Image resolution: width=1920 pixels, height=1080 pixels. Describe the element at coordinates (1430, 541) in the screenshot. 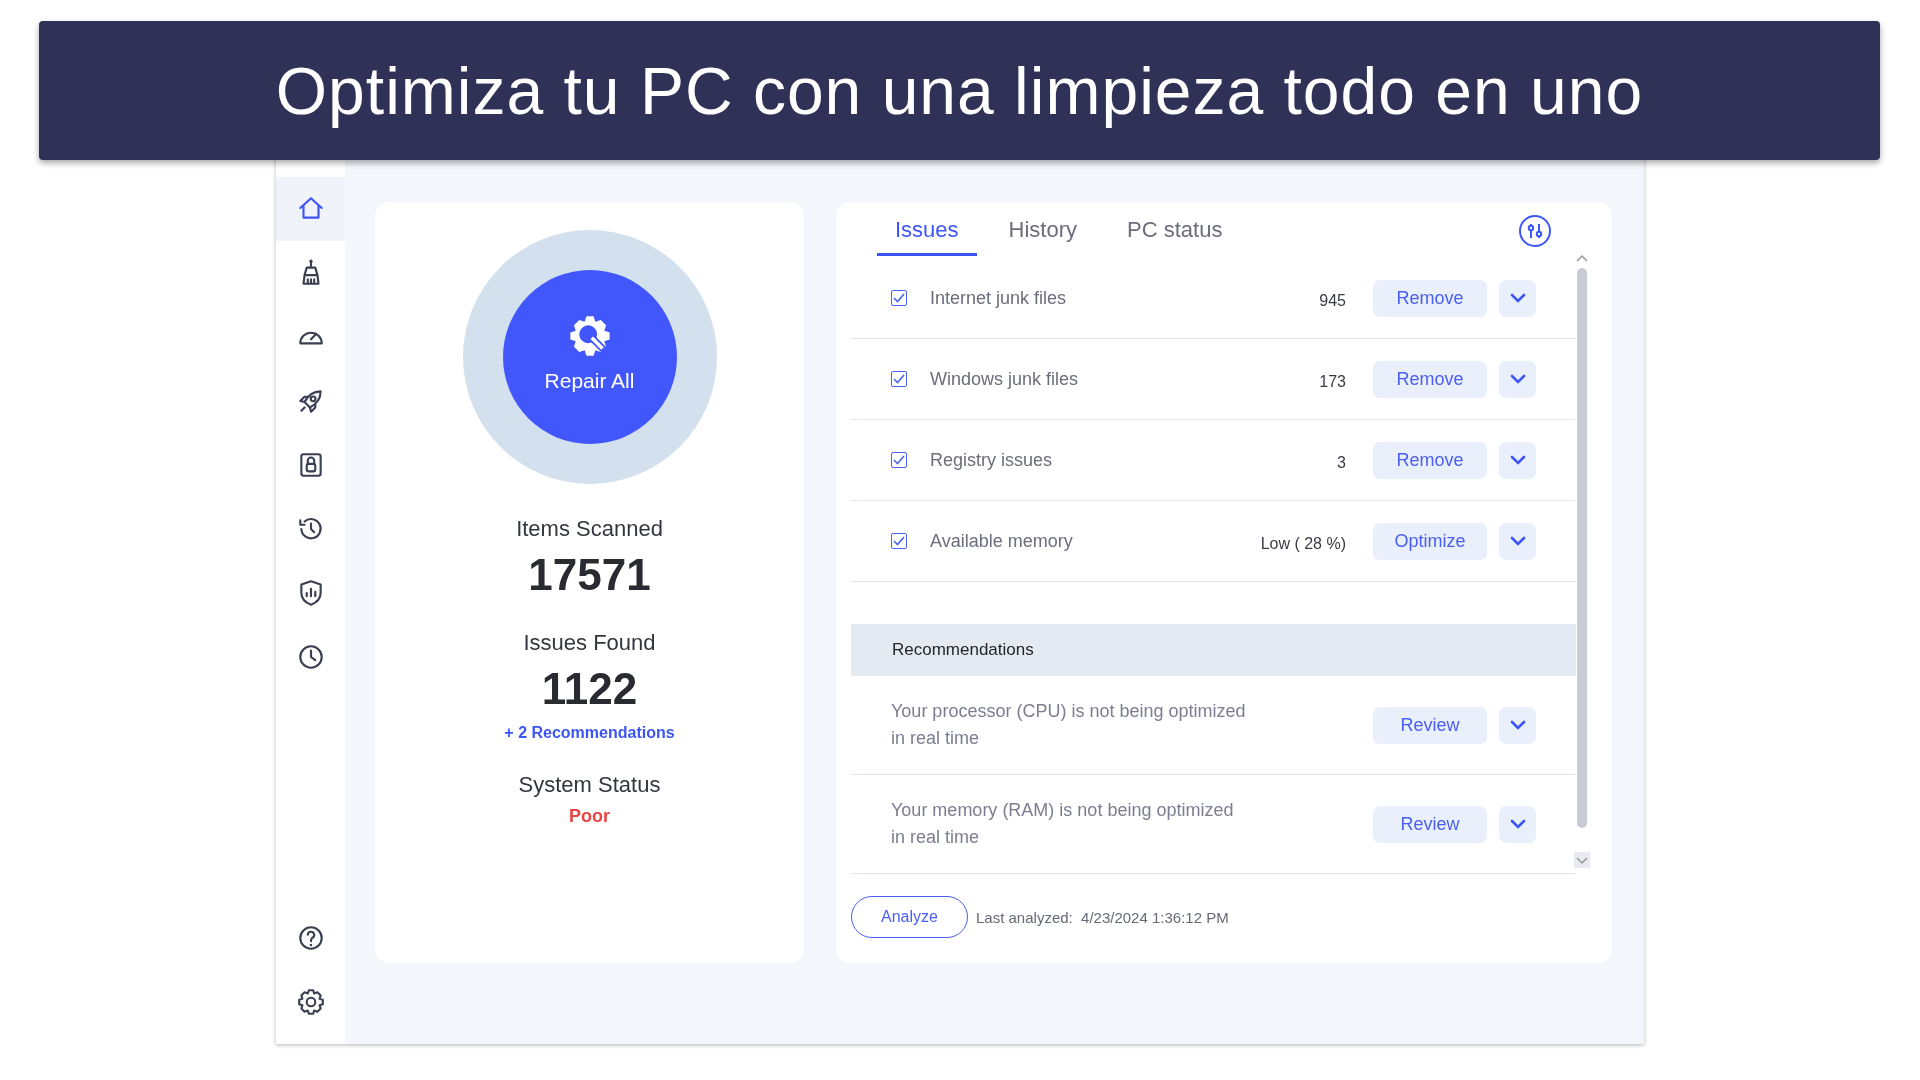

I see `action-button: Optimize` at that location.